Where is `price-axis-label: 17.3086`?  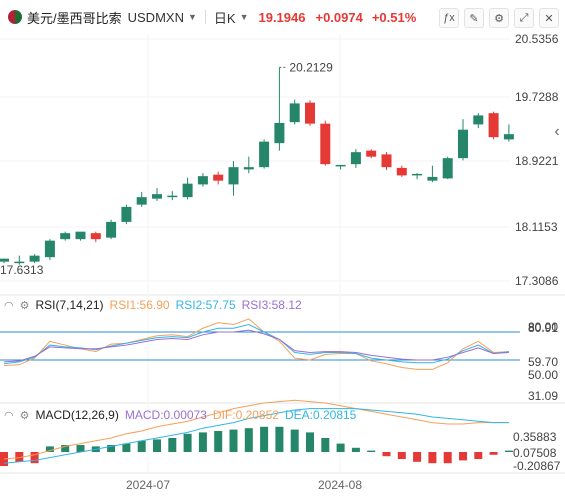 price-axis-label: 17.3086 is located at coordinates (537, 281).